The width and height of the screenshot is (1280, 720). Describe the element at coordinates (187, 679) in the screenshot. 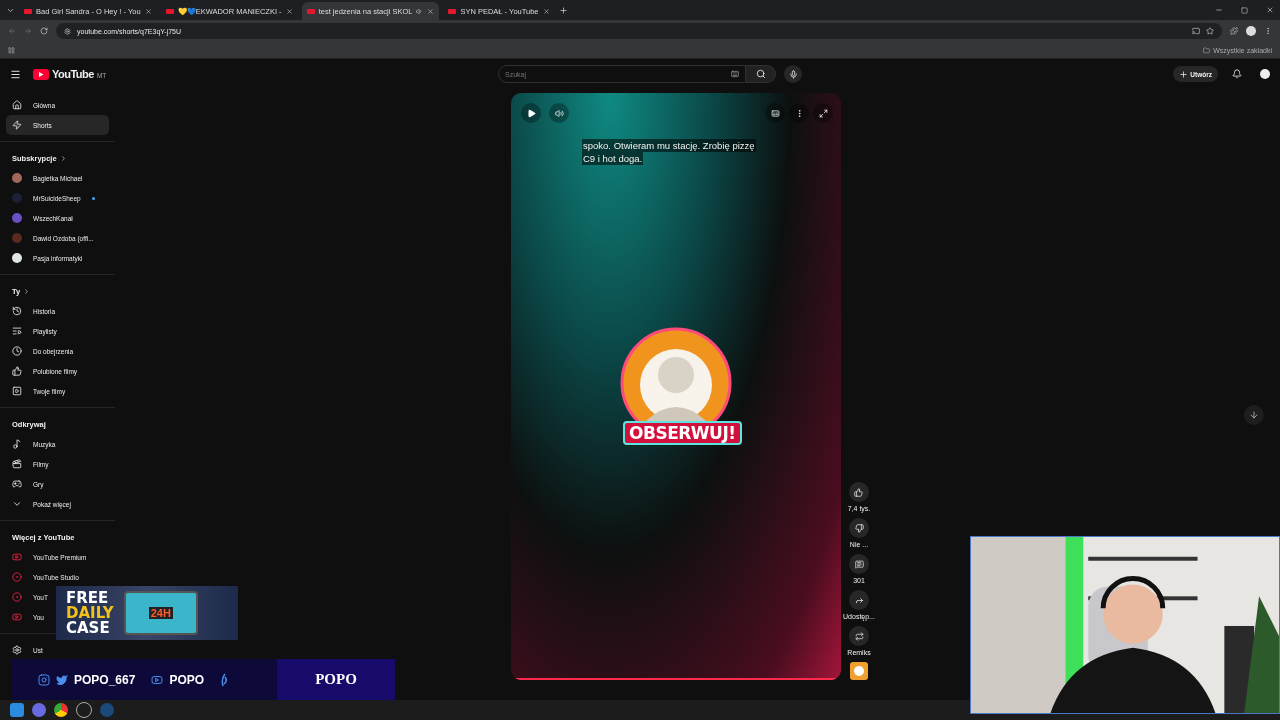

I see `channel-name: POPO` at that location.